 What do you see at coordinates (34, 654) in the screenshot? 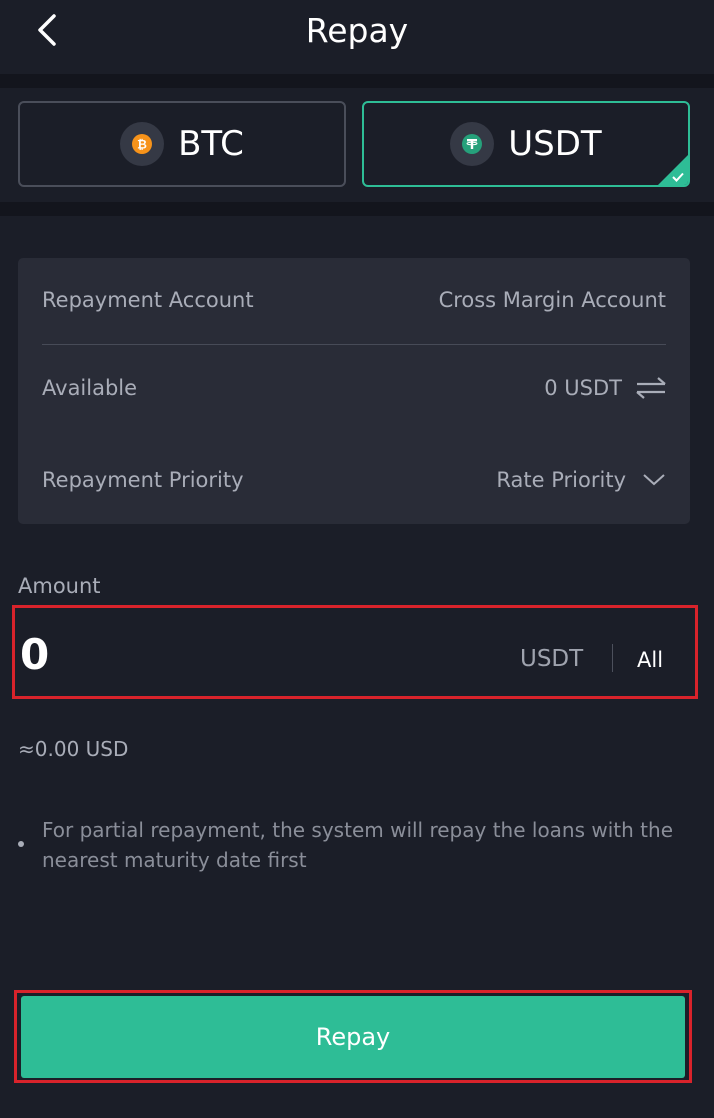
I see `amount-input: 0` at bounding box center [34, 654].